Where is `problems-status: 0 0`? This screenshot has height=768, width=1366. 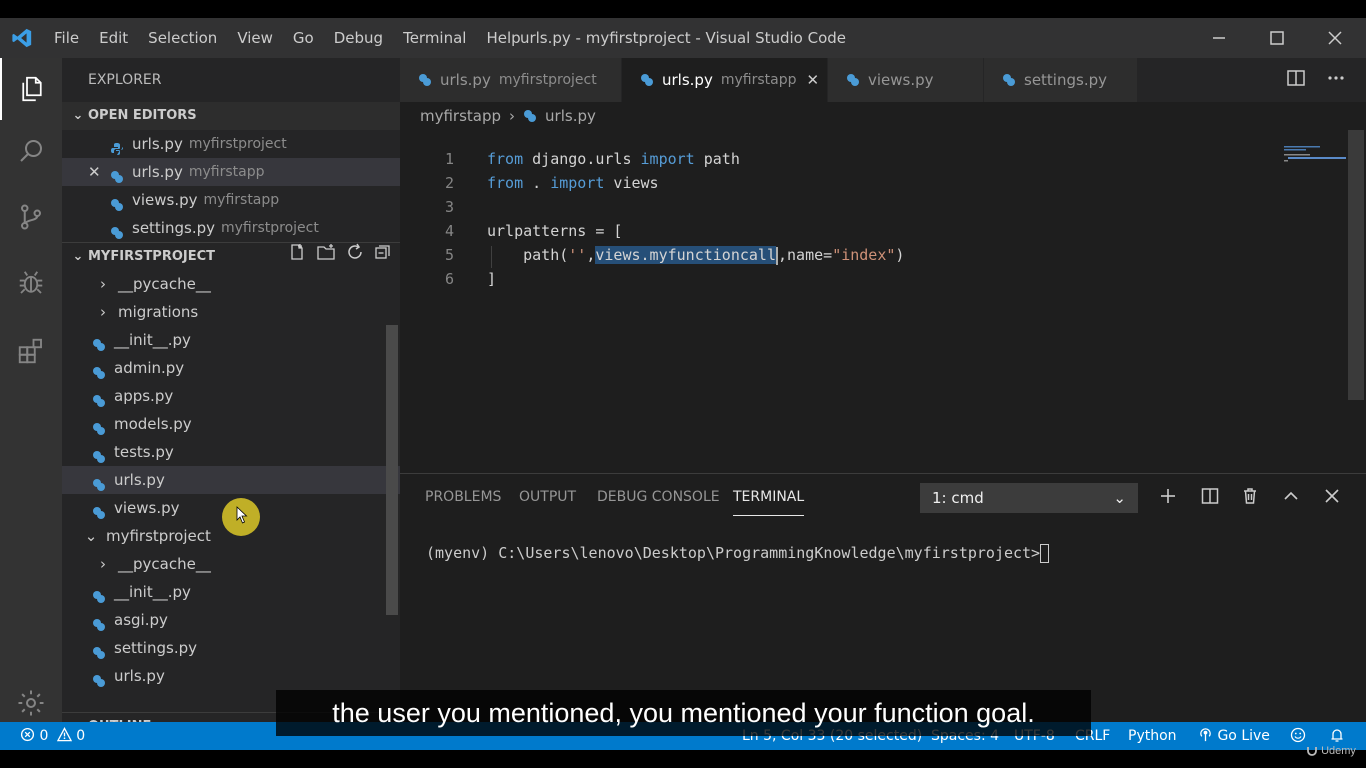 problems-status: 0 0 is located at coordinates (52, 736).